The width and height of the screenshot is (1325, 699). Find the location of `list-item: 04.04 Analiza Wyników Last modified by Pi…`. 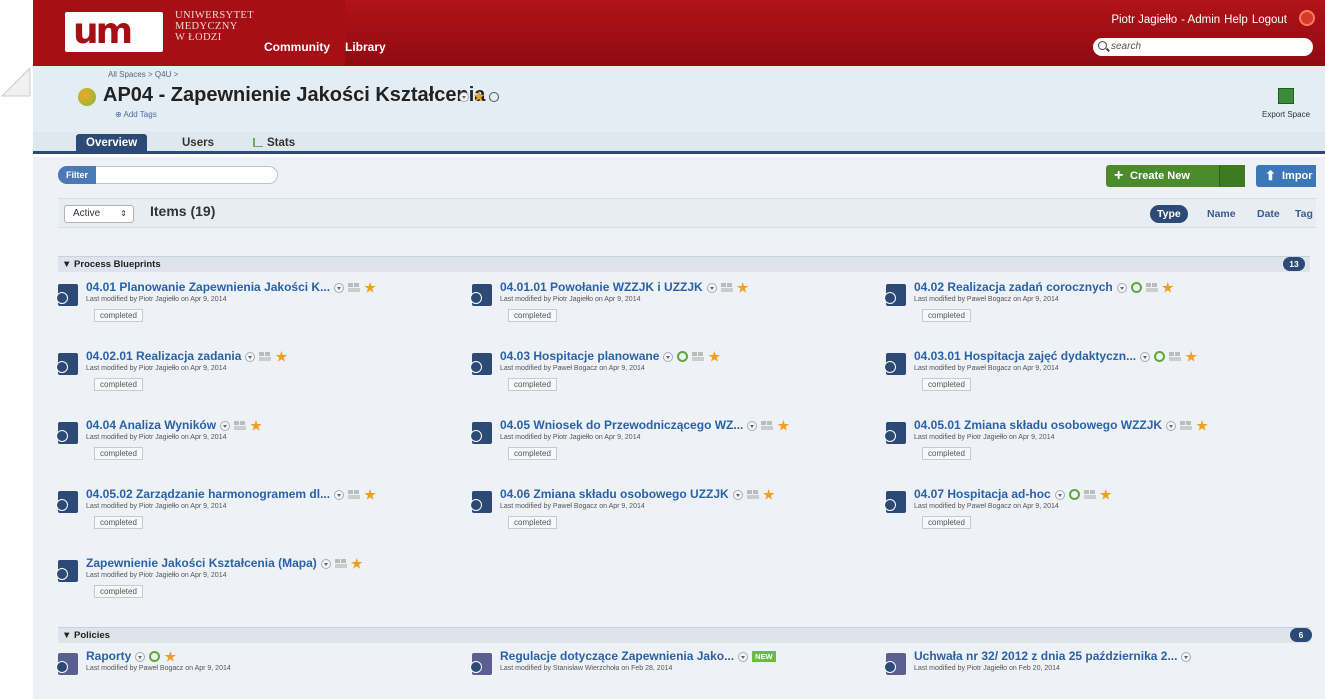

list-item: 04.04 Analiza Wyników Last modified by Pi… is located at coordinates (257, 444).